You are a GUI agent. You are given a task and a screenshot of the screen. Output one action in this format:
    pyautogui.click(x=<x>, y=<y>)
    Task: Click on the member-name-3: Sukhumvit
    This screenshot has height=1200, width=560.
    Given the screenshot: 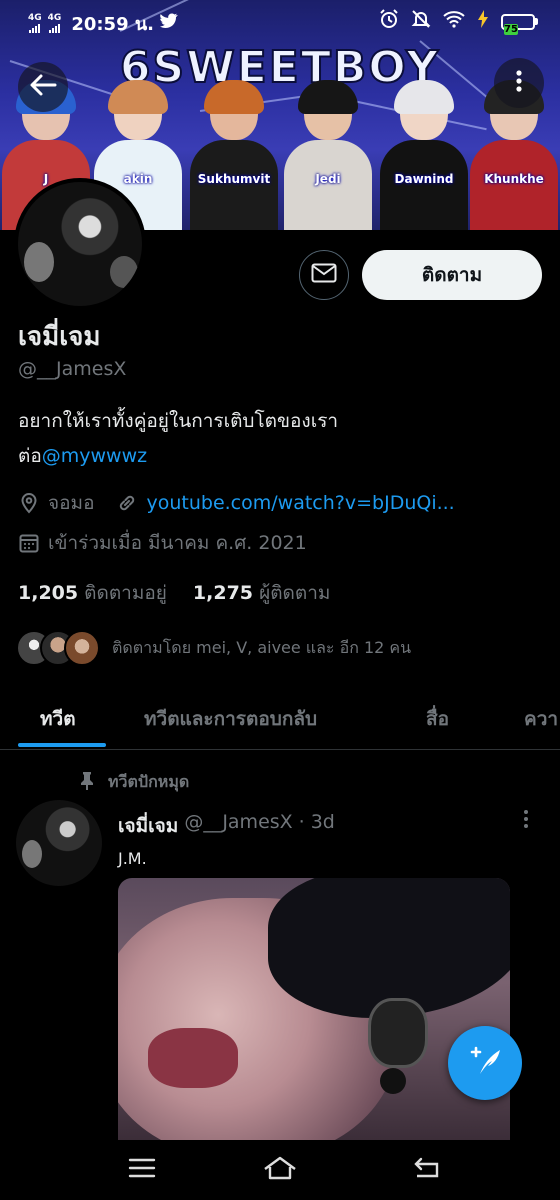 What is the action you would take?
    pyautogui.click(x=234, y=179)
    